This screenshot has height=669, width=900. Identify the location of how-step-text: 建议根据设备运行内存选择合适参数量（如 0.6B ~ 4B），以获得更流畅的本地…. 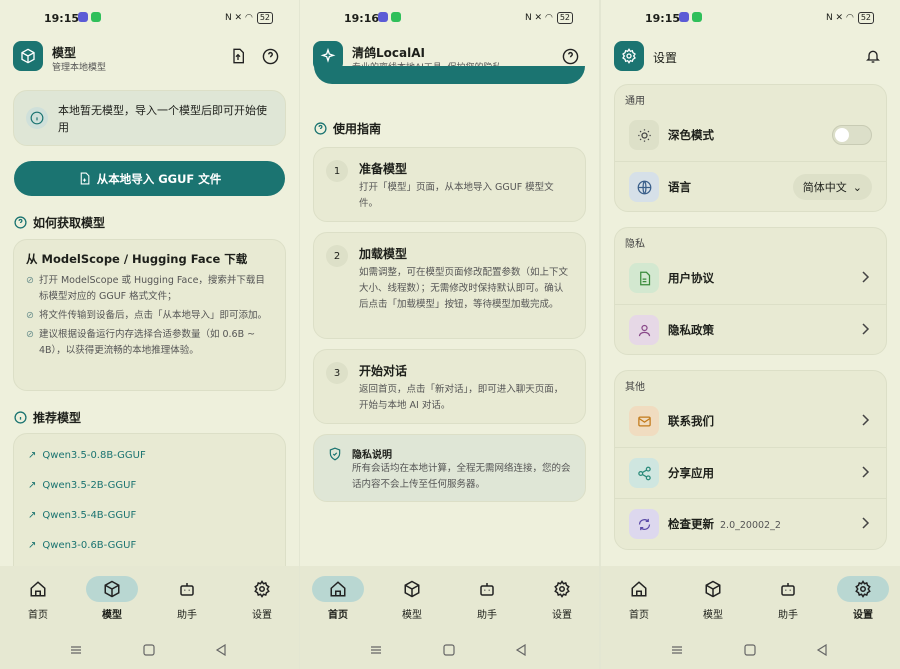
(147, 342).